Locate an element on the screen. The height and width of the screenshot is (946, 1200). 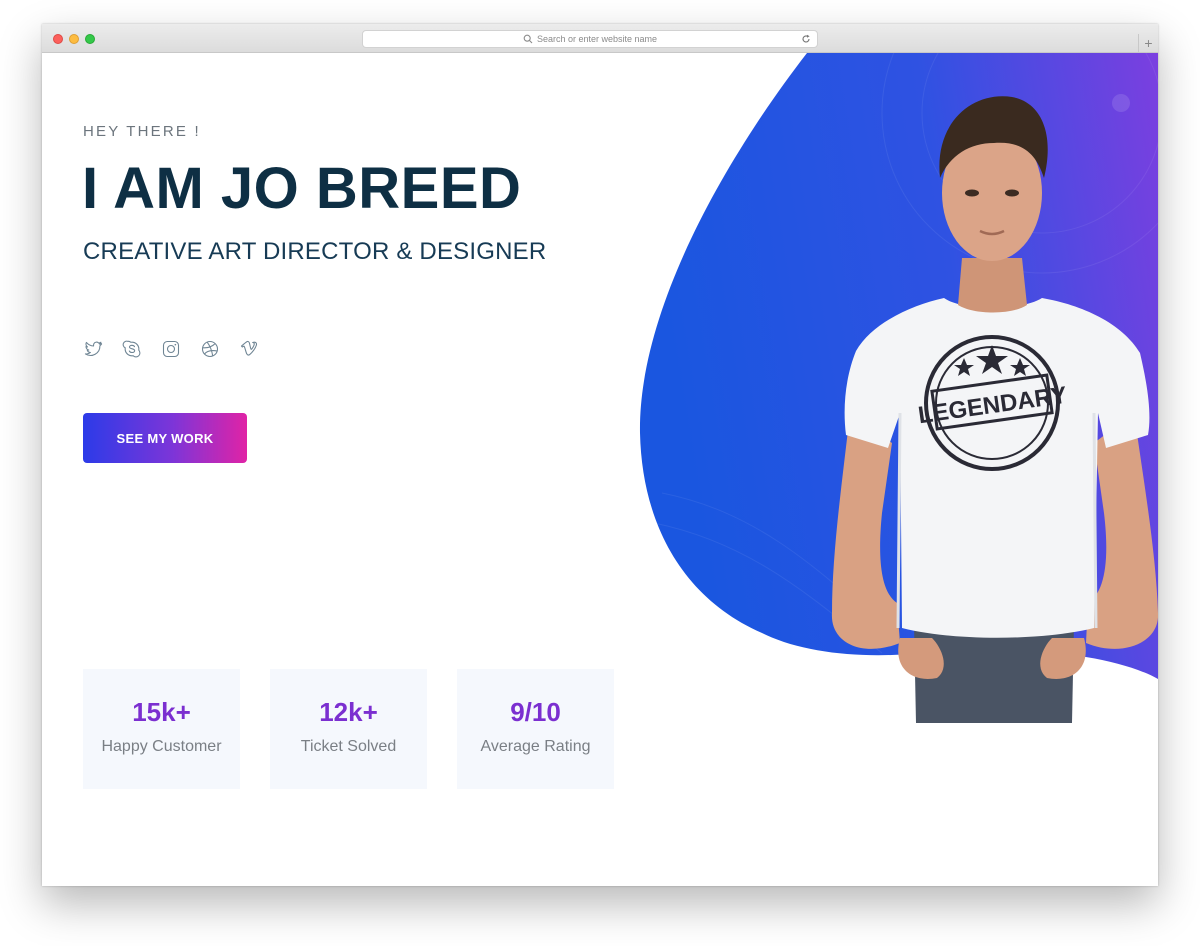
stat-label: Ticket Solved is located at coordinates (348, 746).